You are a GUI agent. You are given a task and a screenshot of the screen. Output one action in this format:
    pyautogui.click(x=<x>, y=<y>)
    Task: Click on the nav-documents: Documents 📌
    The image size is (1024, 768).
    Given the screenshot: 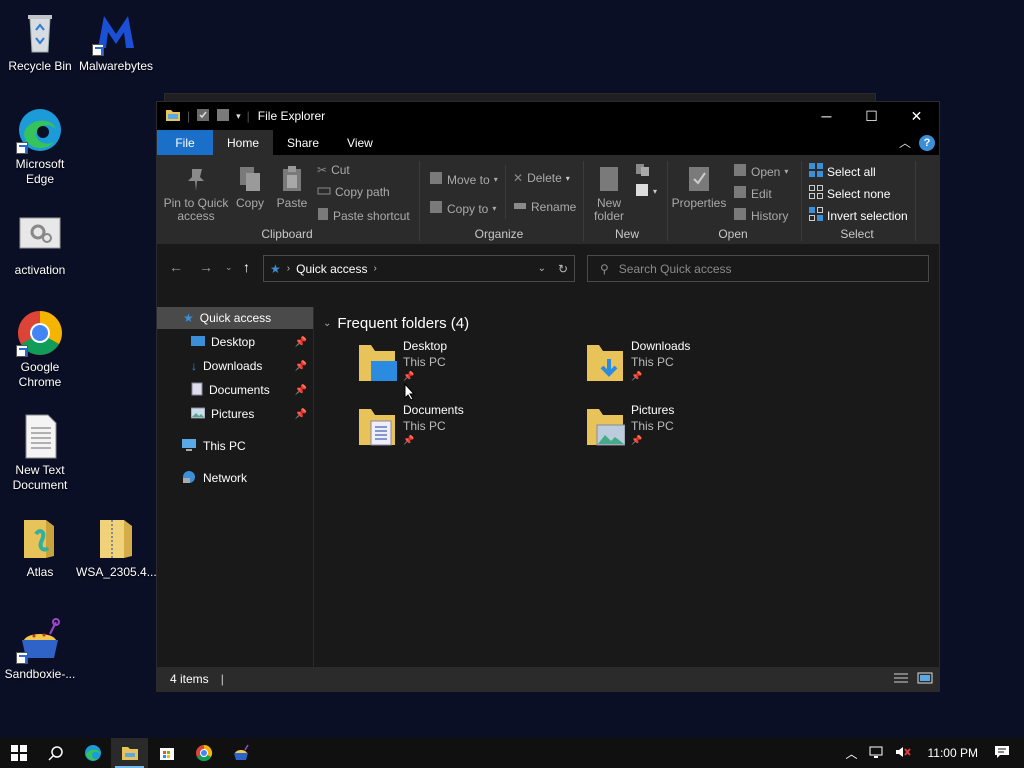 What is the action you would take?
    pyautogui.click(x=235, y=390)
    